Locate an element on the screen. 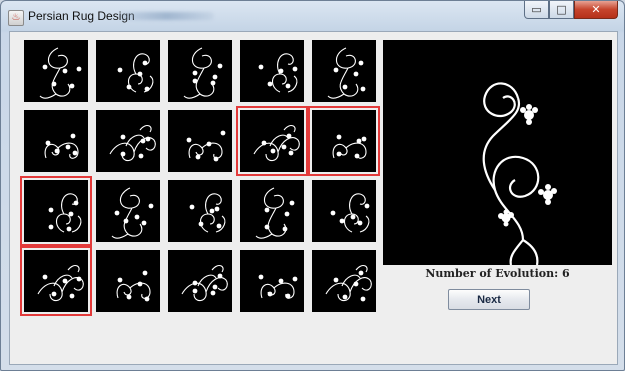 The width and height of the screenshot is (625, 371). window-controls: ▭ □ ✕ is located at coordinates (571, 11).